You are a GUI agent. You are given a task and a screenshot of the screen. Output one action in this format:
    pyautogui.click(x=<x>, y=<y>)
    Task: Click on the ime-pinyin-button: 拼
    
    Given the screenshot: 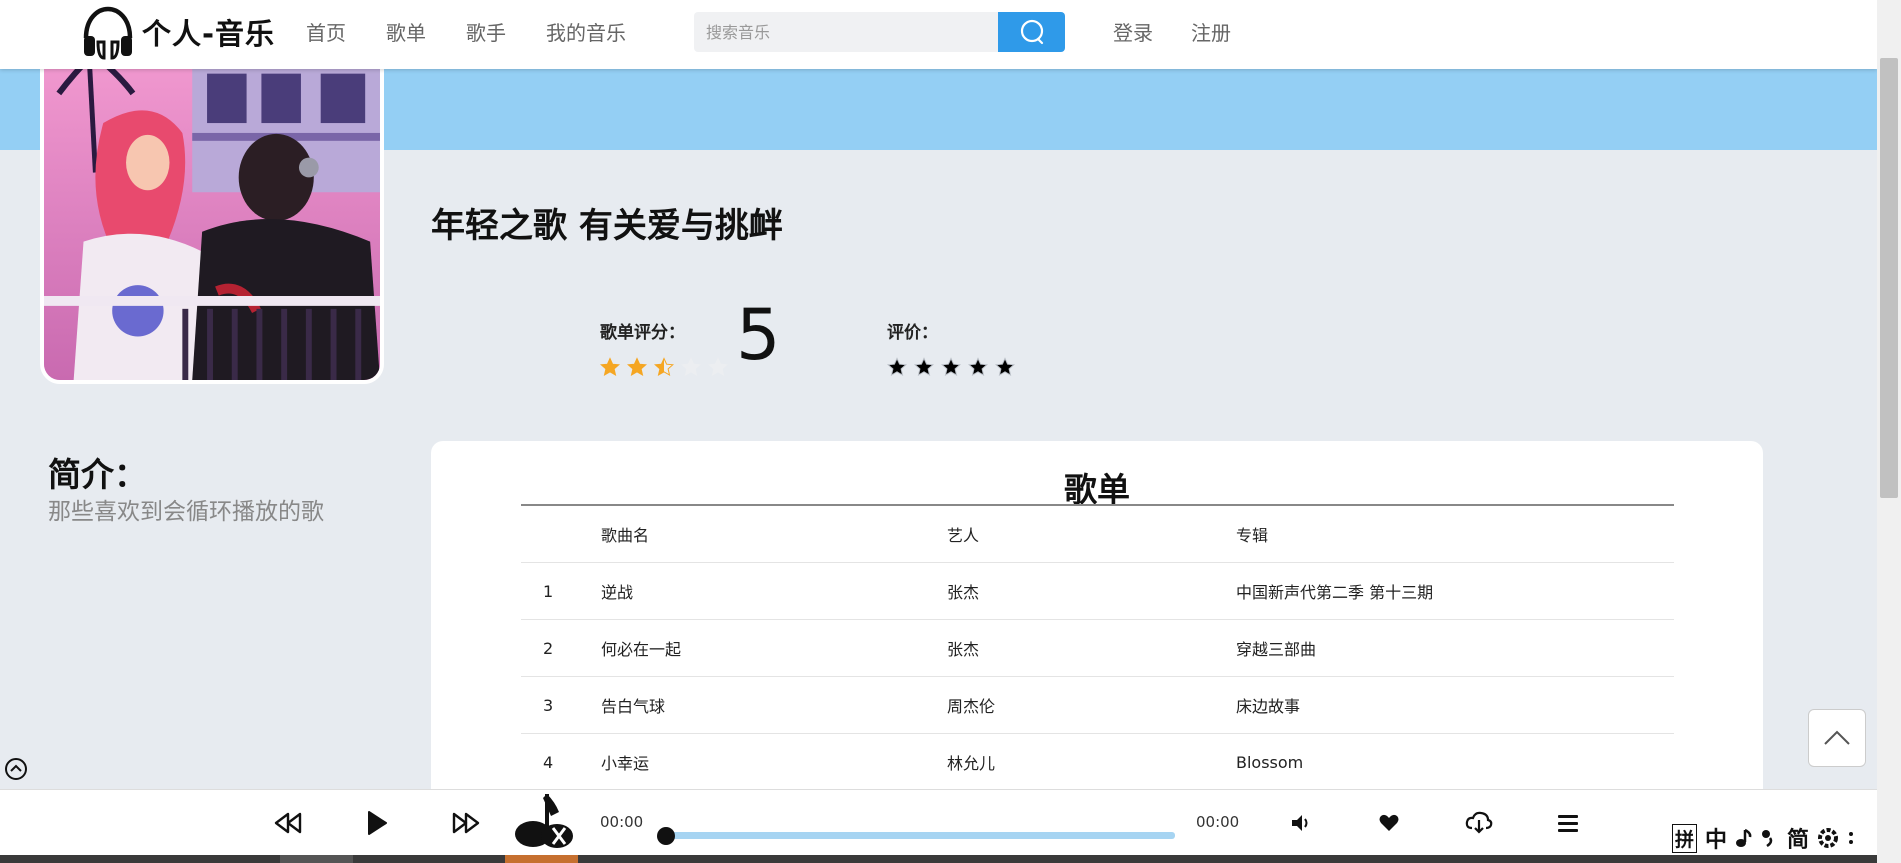 What is the action you would take?
    pyautogui.click(x=1685, y=838)
    